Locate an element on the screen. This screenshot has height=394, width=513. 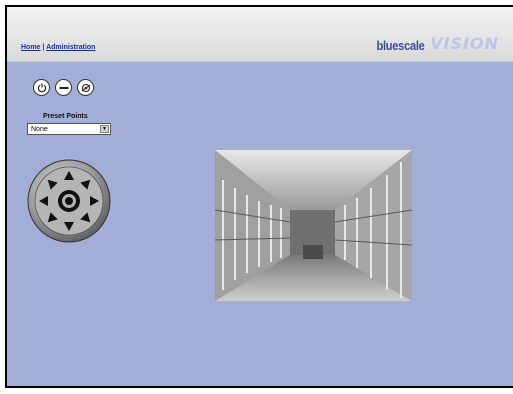
dropdown-arrow-icon: ▼ is located at coordinates (104, 129).